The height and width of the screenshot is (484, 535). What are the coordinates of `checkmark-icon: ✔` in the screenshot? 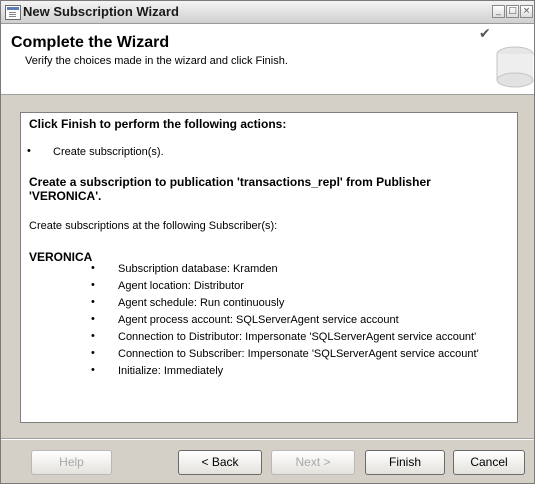 It's located at (485, 34).